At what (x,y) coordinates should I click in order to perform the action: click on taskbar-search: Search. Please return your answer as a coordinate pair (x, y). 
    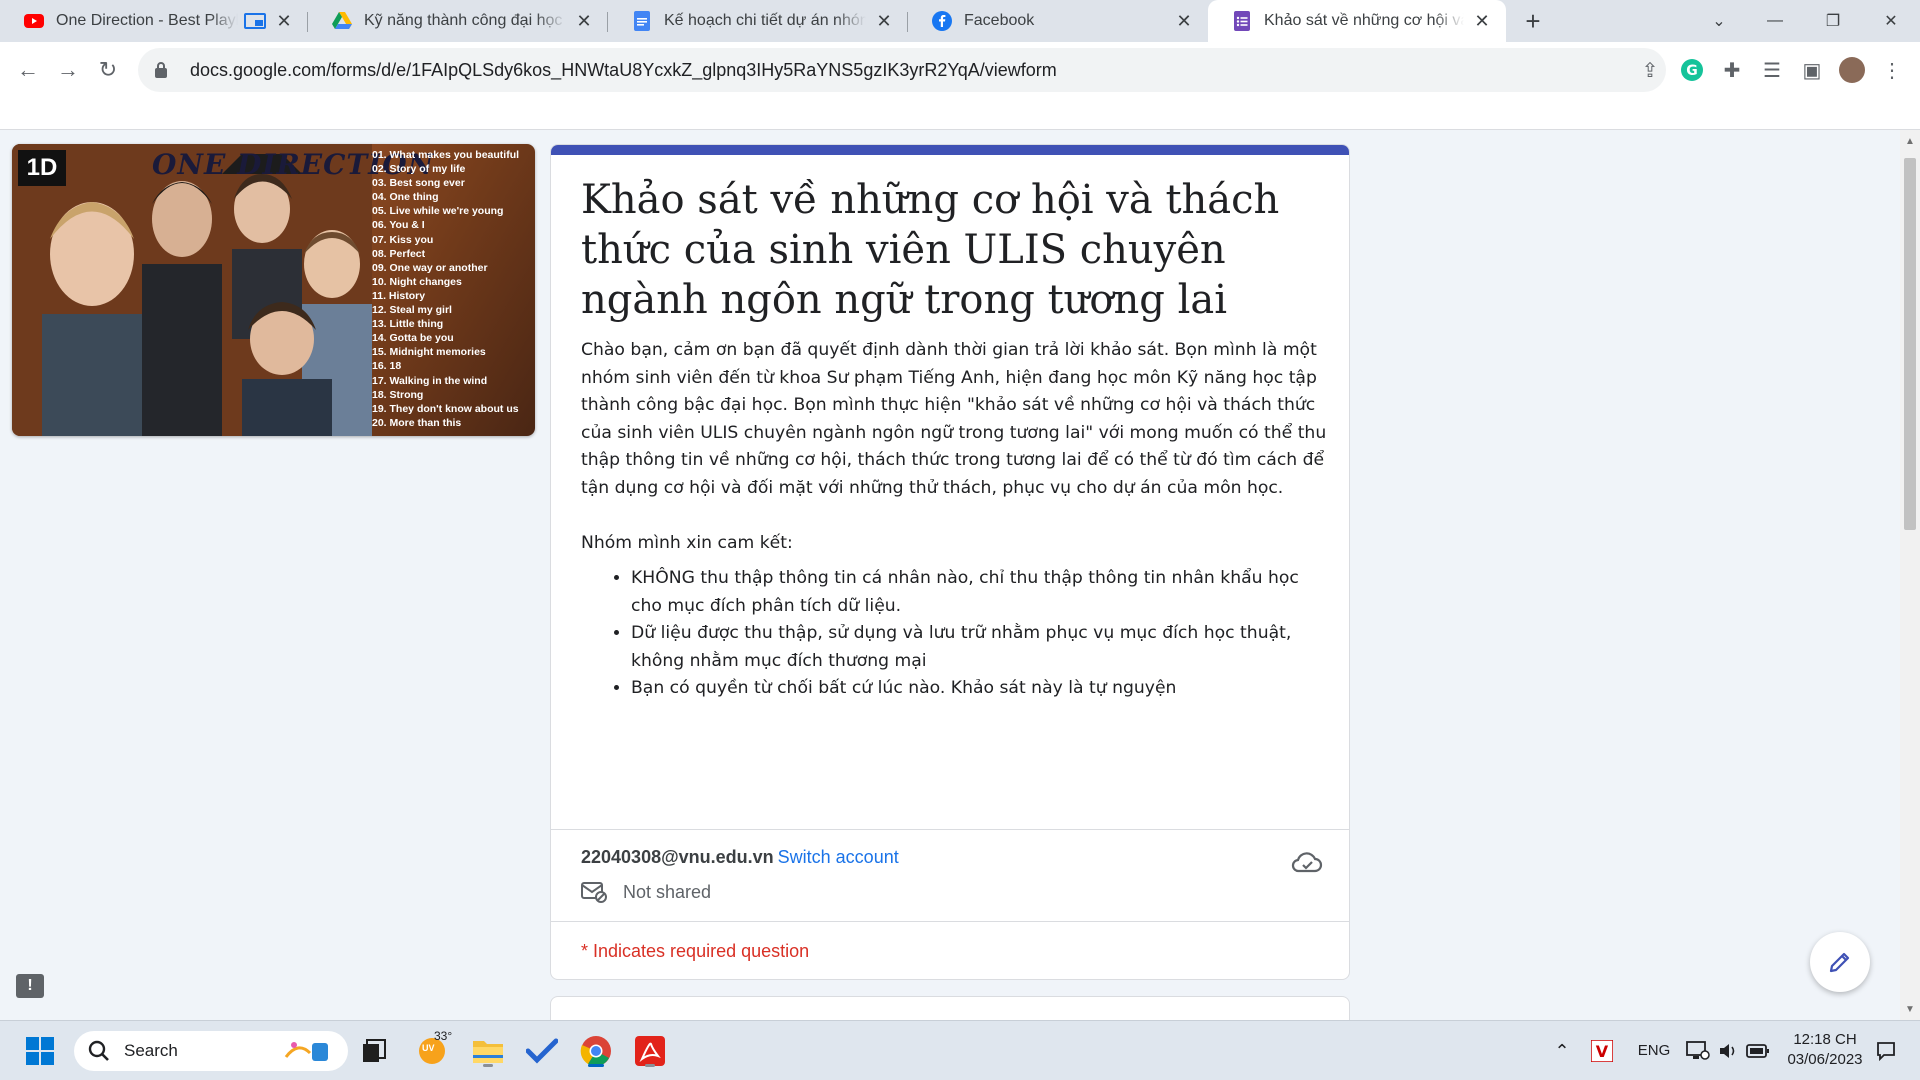
    Looking at the image, I should click on (211, 1051).